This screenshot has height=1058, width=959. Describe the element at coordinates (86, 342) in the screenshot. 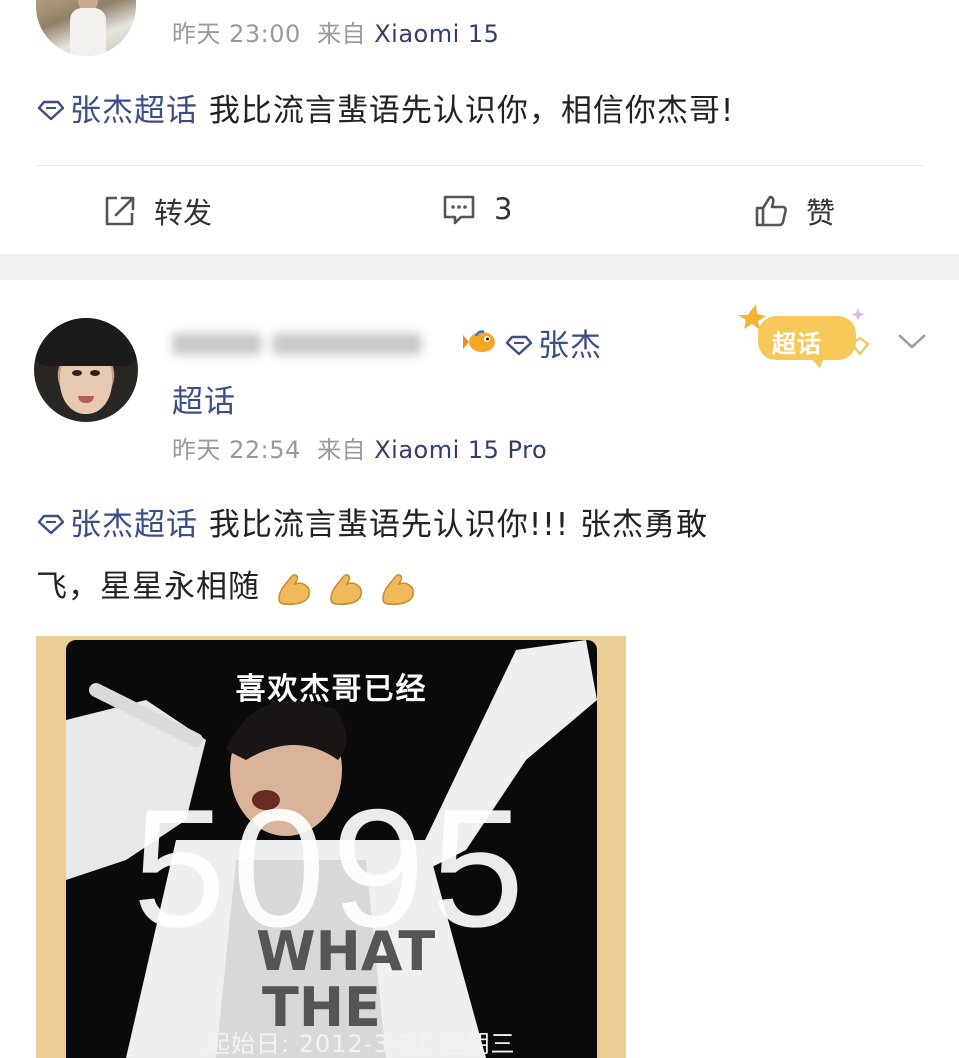

I see `avatar-hair` at that location.